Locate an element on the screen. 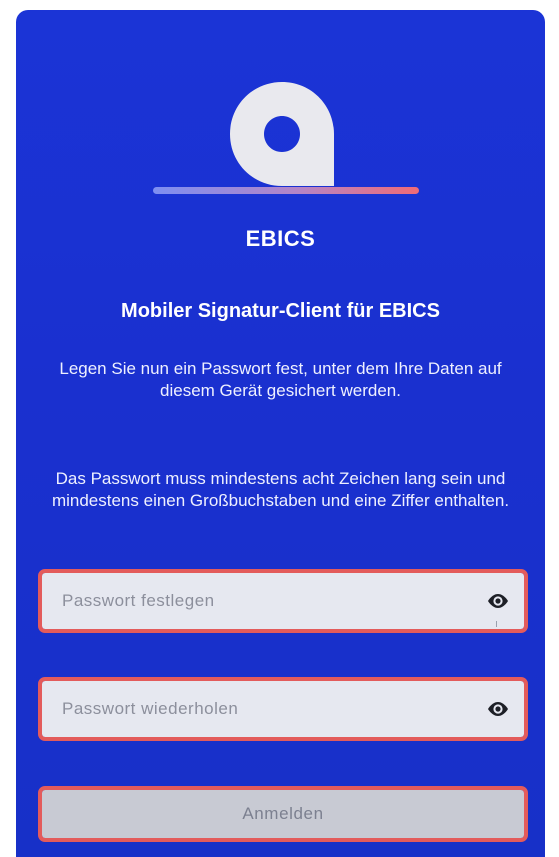 This screenshot has height=857, width=559. app-logo-icon is located at coordinates (282, 134).